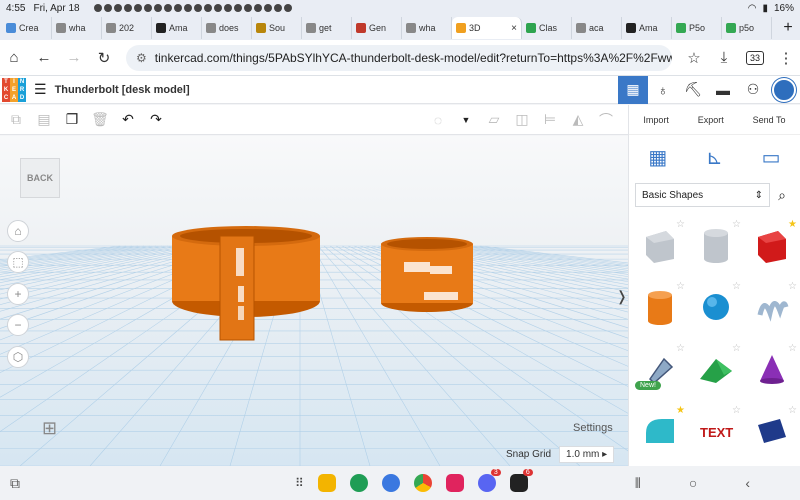 The width and height of the screenshot is (800, 500). I want to click on pickaxe-icon: ⛏, so click(693, 90).